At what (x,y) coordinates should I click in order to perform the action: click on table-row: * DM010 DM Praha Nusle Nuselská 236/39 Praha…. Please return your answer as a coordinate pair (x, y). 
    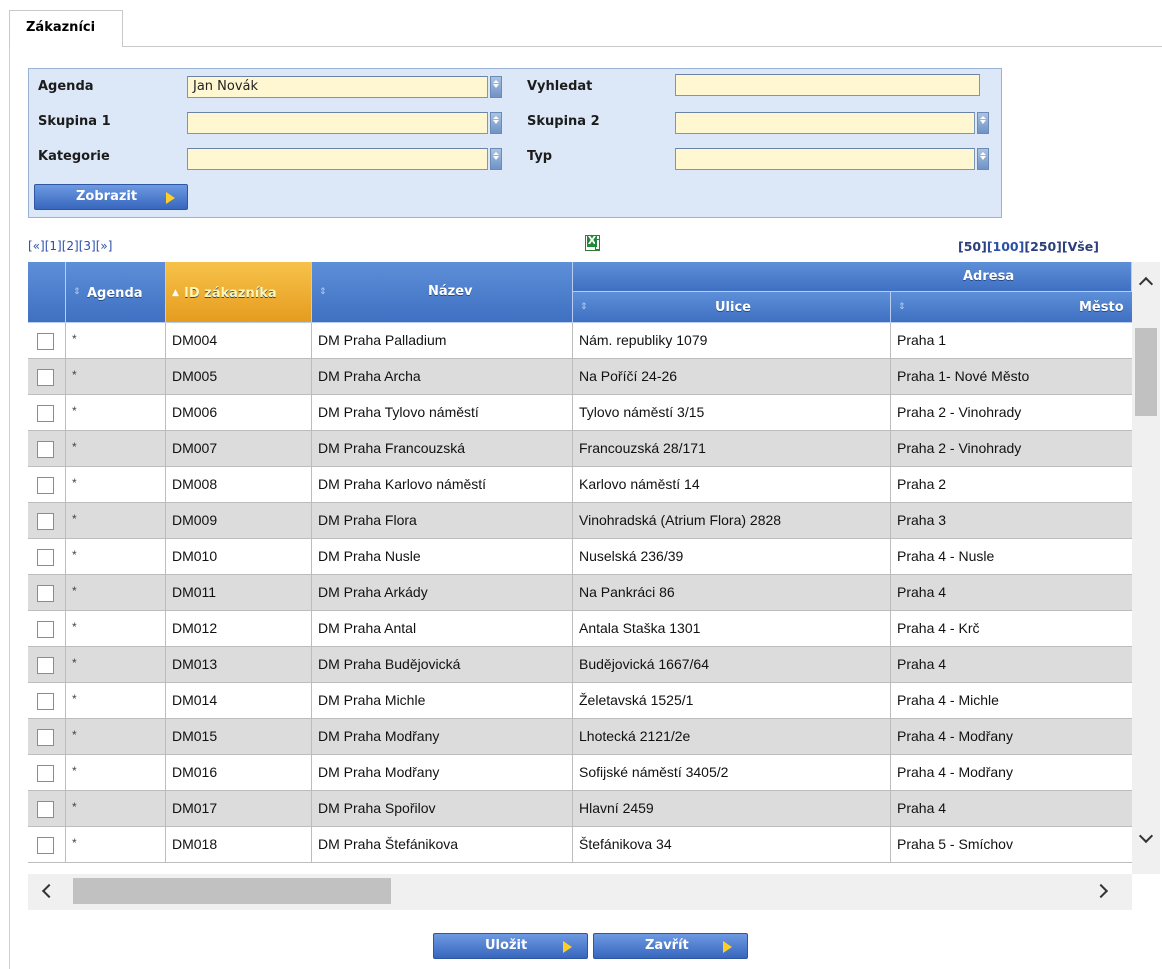
    Looking at the image, I should click on (580, 557).